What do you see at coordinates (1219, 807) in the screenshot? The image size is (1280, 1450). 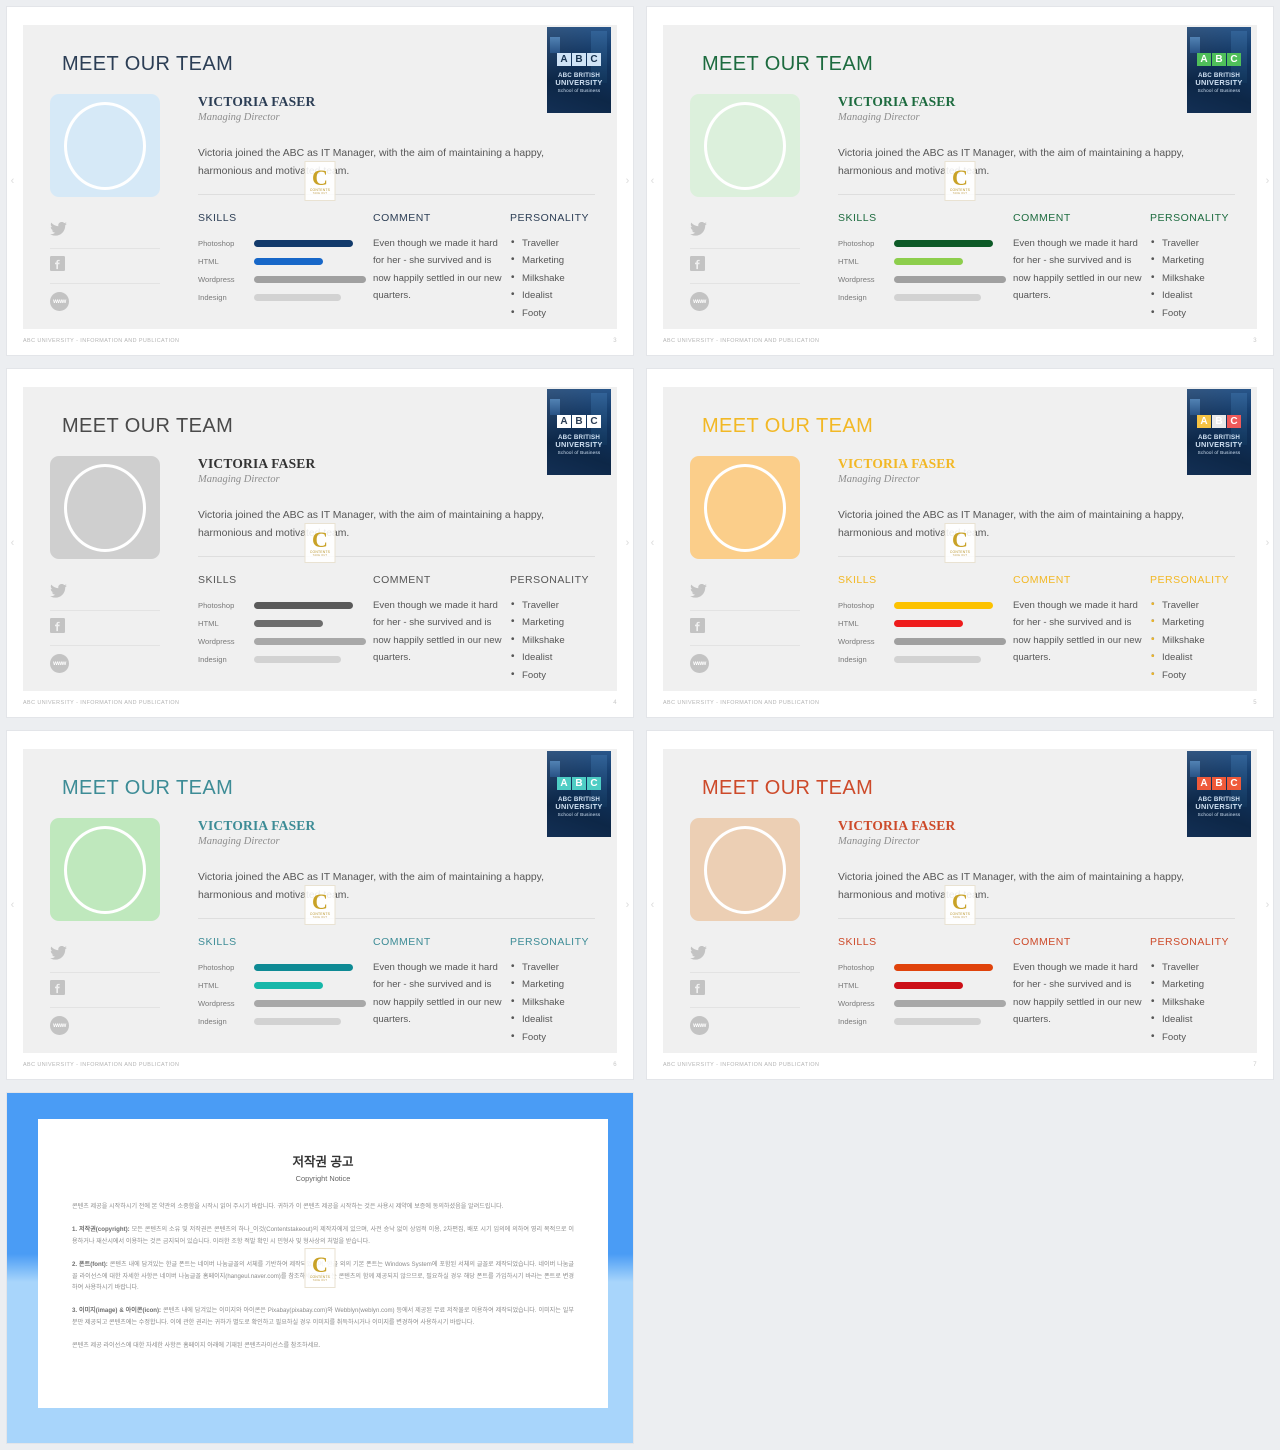 I see `logo-line-2: UNIVERSITY` at bounding box center [1219, 807].